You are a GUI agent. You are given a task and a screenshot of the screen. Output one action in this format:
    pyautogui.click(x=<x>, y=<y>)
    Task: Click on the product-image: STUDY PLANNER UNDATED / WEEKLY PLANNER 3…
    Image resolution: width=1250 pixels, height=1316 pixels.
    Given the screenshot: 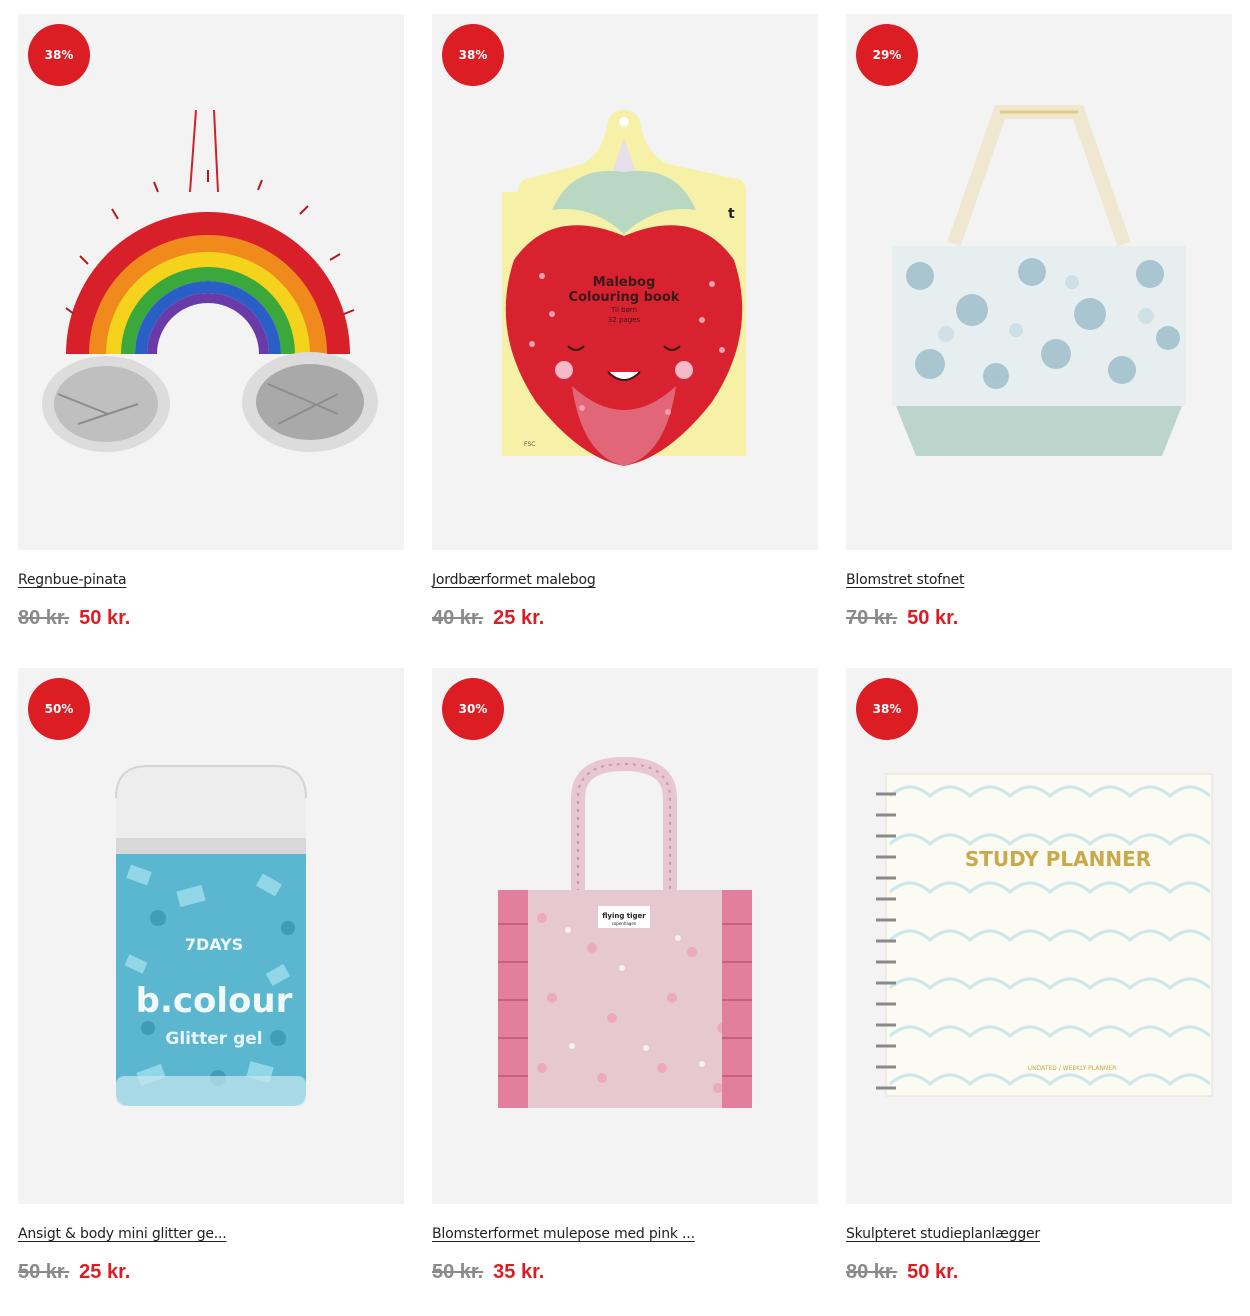 What is the action you would take?
    pyautogui.click(x=1039, y=936)
    